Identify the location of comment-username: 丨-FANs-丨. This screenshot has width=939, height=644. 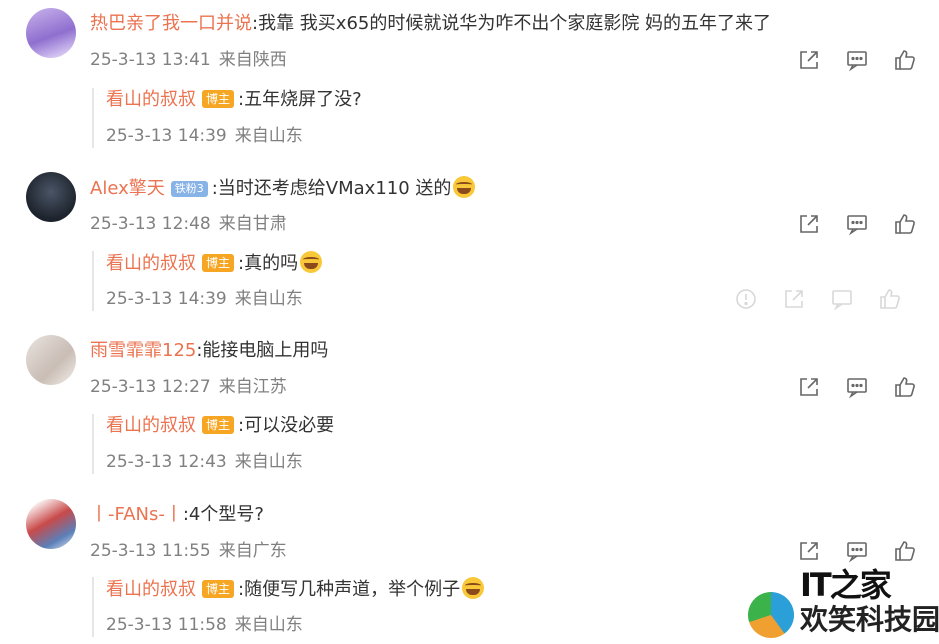
(136, 514).